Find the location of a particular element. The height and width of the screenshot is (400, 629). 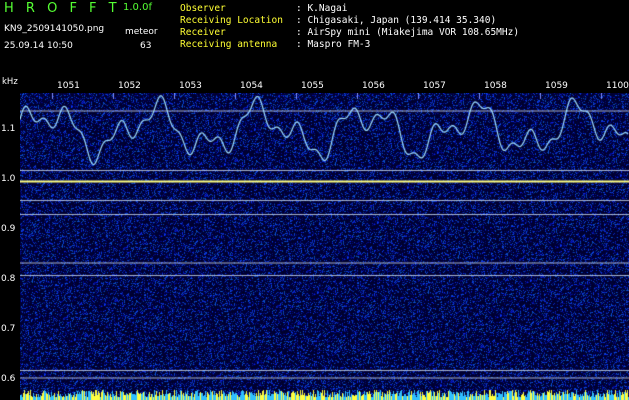

antenna-value: : Maspro FM-3 is located at coordinates (333, 44).